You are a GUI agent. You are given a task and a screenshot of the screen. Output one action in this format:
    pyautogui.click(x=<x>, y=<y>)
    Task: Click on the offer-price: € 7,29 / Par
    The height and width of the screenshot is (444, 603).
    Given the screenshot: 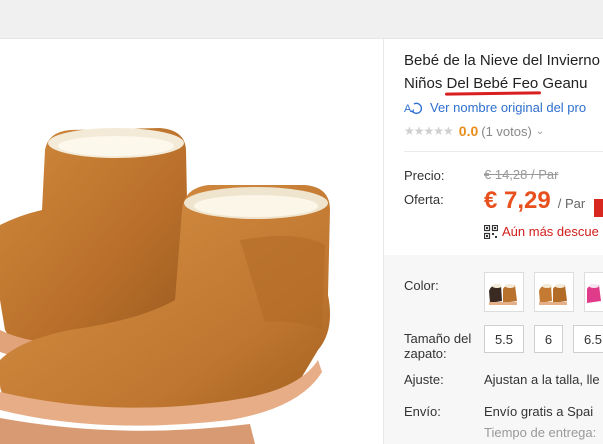 What is the action you would take?
    pyautogui.click(x=534, y=201)
    